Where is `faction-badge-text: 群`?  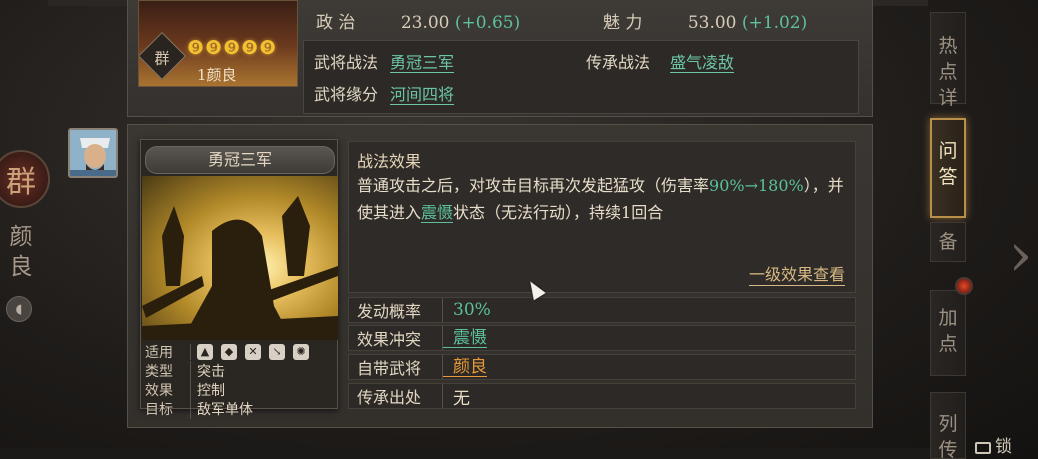
faction-badge-text: 群 is located at coordinates (162, 57).